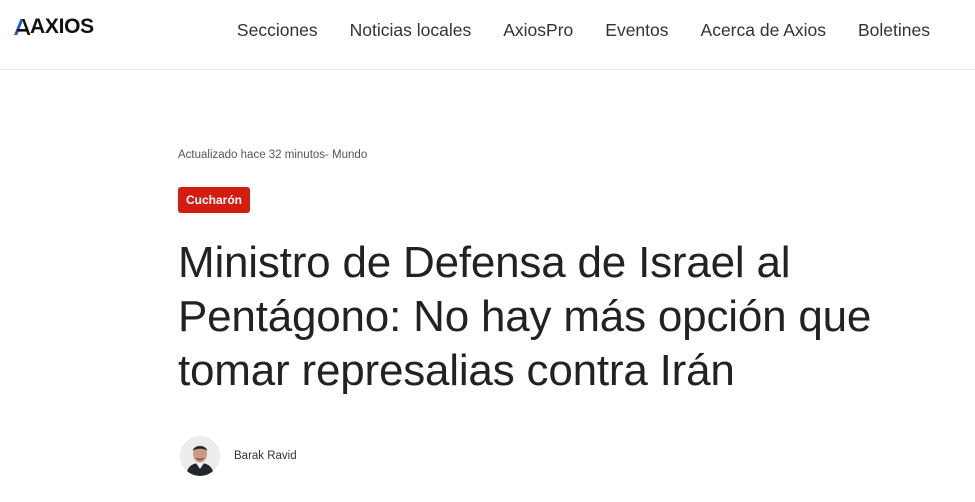  I want to click on nav-item-boletines: Boletines, so click(894, 30).